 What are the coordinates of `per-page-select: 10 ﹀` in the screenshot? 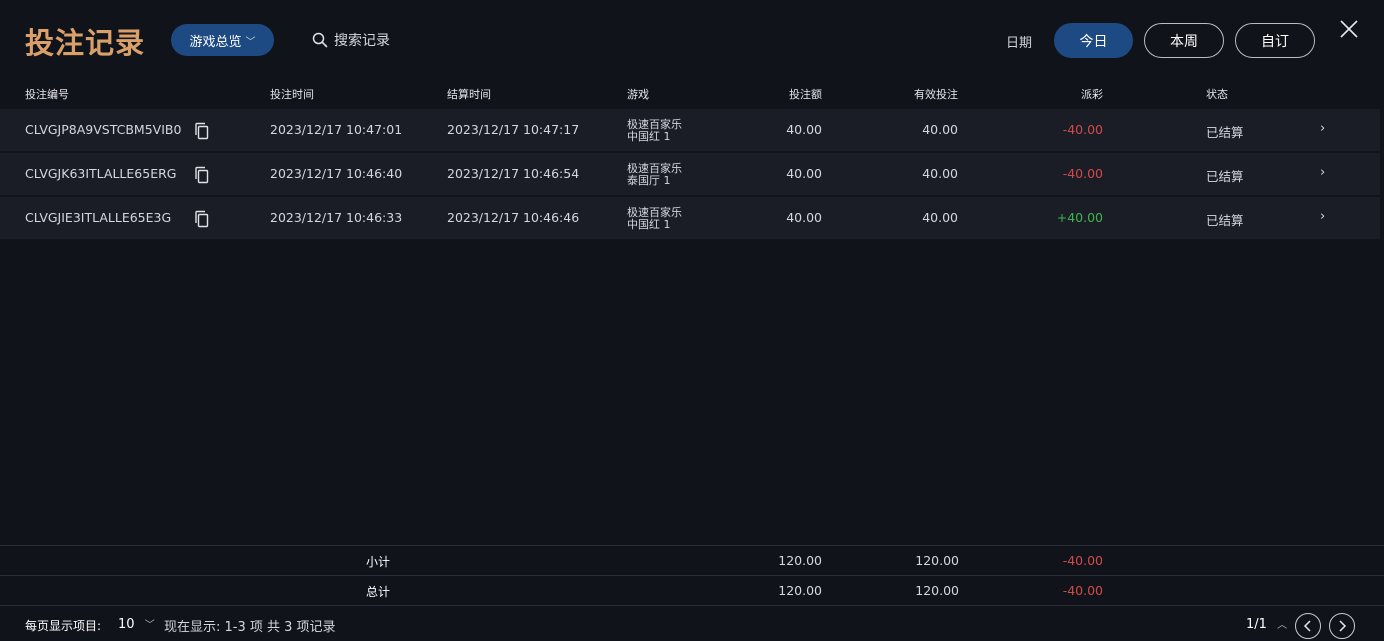 It's located at (136, 624).